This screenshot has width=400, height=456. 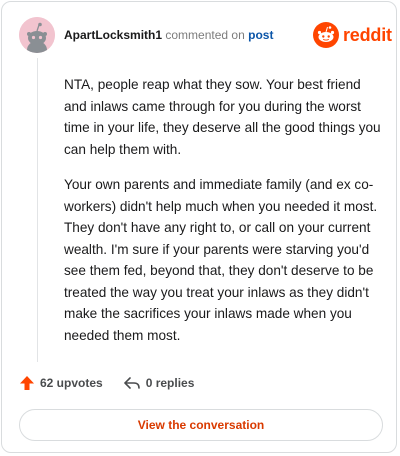 I want to click on username-link: ApartLocksmith1, so click(x=113, y=35).